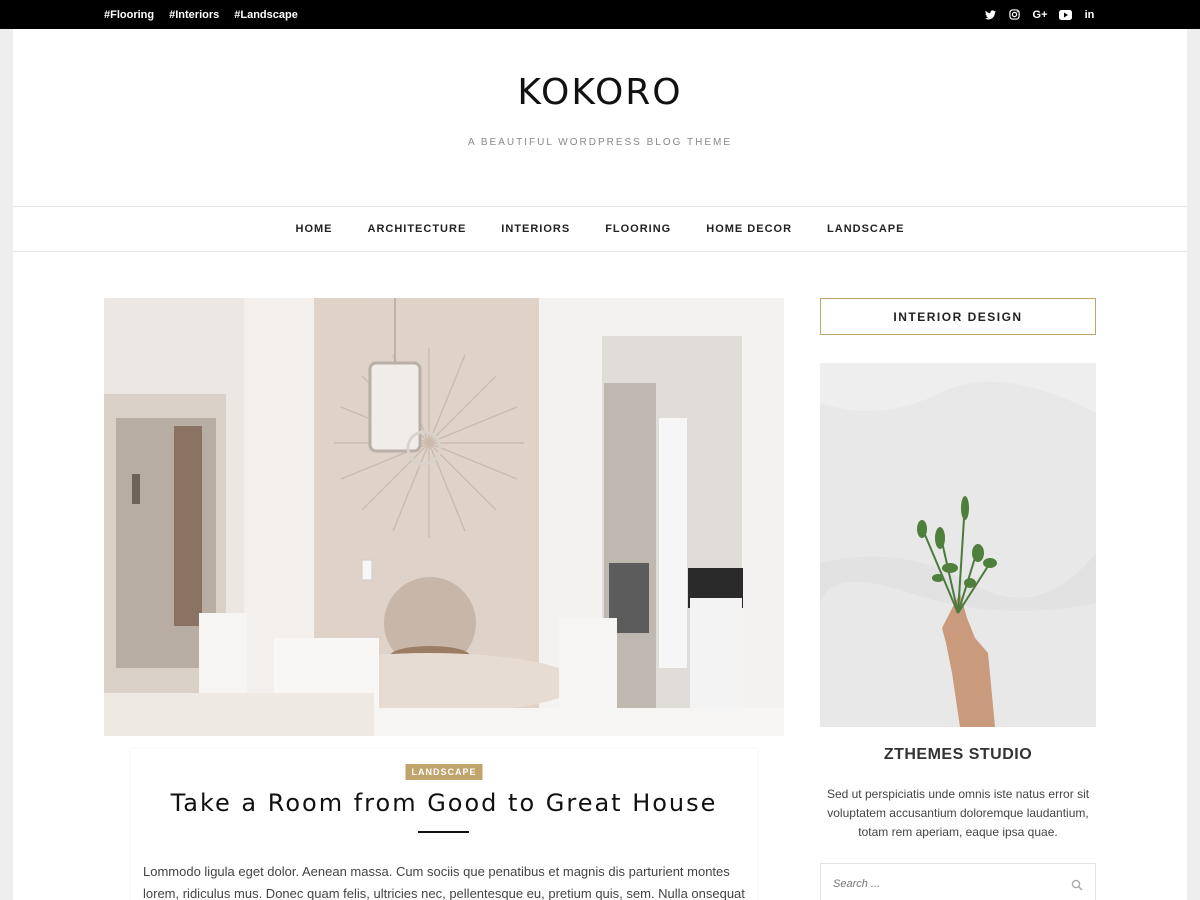  What do you see at coordinates (129, 15) in the screenshot?
I see `tag-link-flooring: #Flooring` at bounding box center [129, 15].